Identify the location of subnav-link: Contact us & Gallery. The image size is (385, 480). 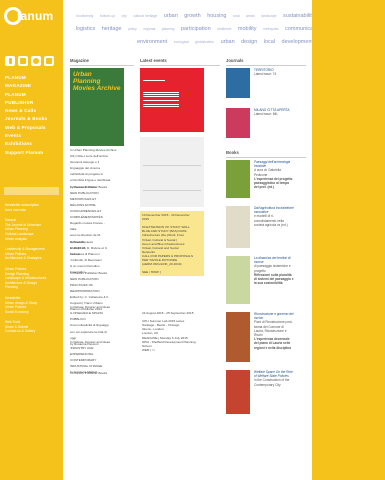
(33, 331).